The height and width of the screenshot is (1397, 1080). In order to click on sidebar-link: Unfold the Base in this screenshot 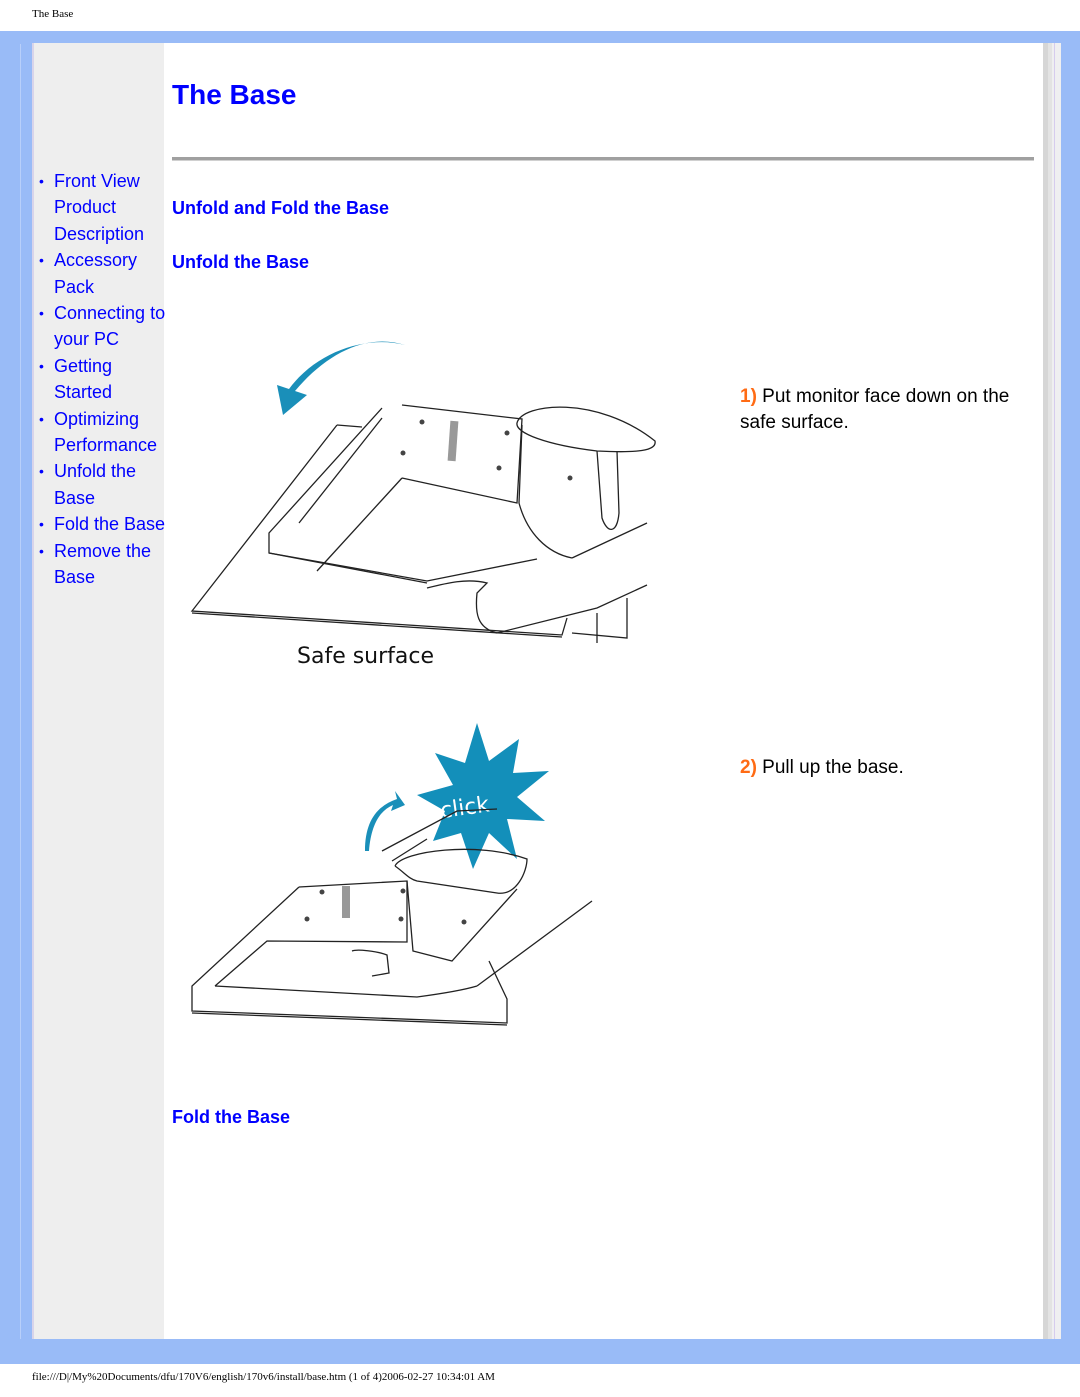, I will do `click(95, 484)`.